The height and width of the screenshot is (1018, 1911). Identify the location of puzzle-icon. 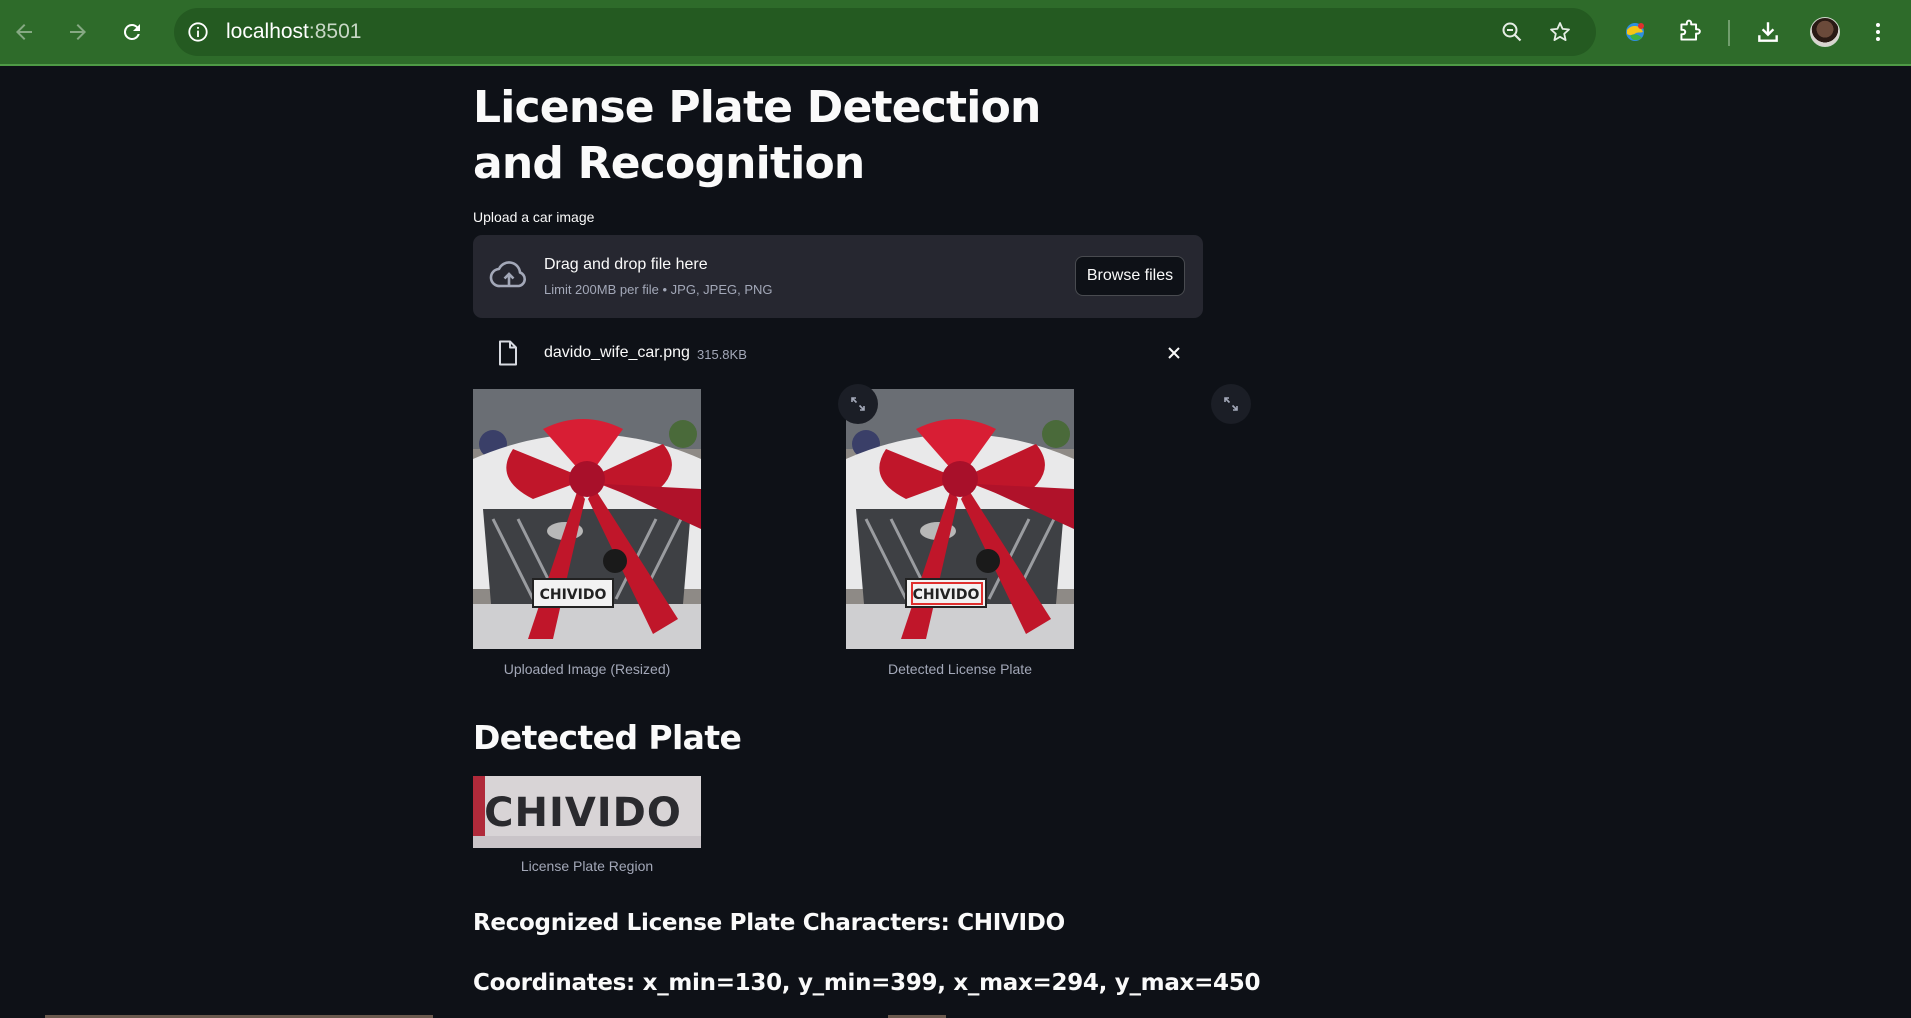
(1690, 30).